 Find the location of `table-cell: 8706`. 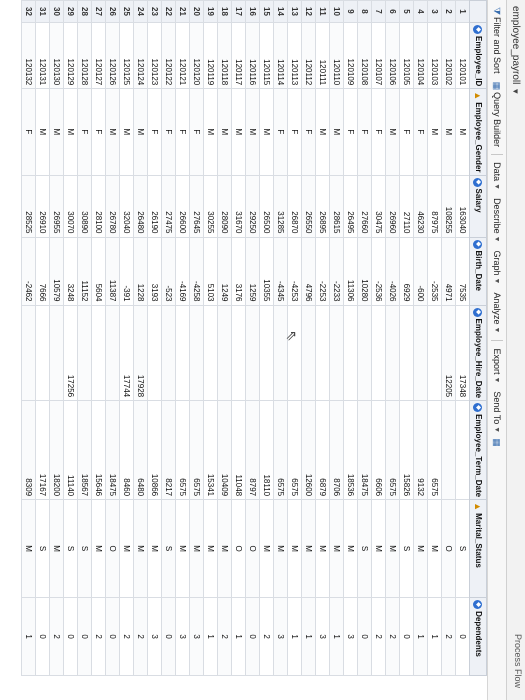

table-cell: 8706 is located at coordinates (336, 450).